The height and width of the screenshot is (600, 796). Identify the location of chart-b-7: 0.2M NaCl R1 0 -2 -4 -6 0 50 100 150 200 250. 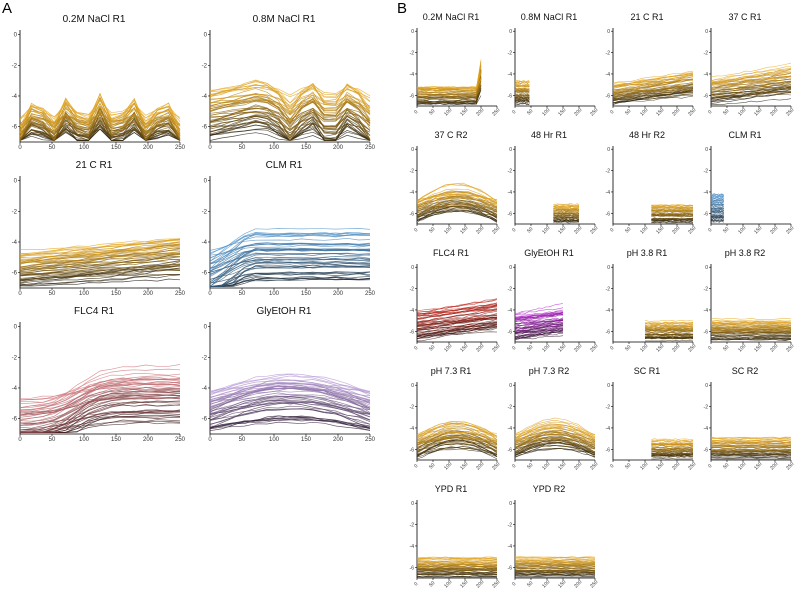
(456, 64).